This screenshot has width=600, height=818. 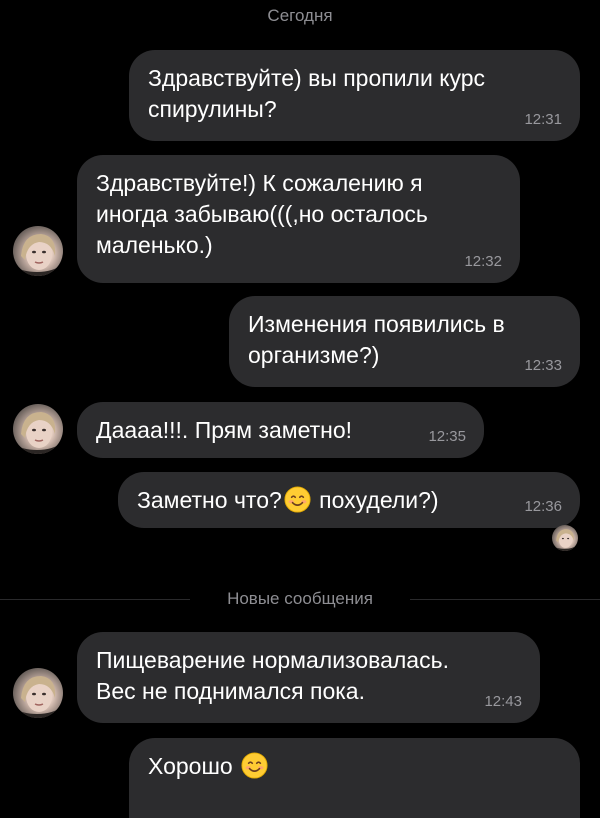 What do you see at coordinates (209, 766) in the screenshot?
I see `message-text: Хорошо` at bounding box center [209, 766].